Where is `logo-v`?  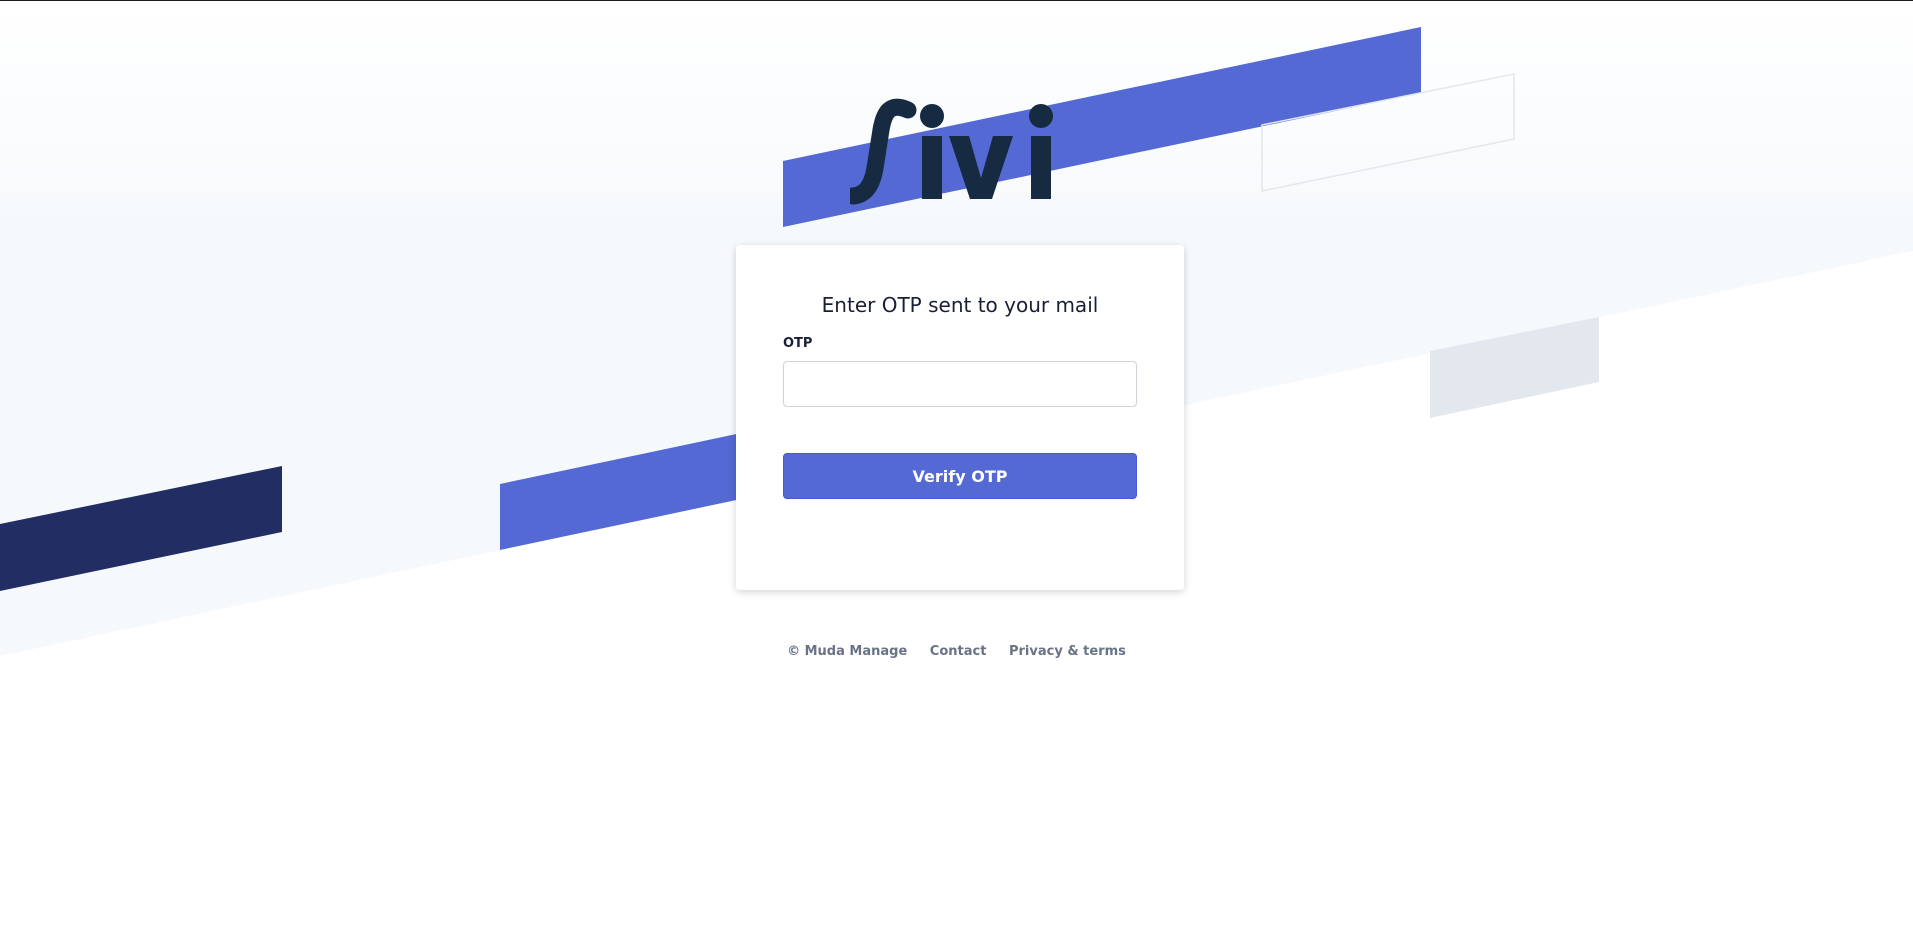 logo-v is located at coordinates (981, 167).